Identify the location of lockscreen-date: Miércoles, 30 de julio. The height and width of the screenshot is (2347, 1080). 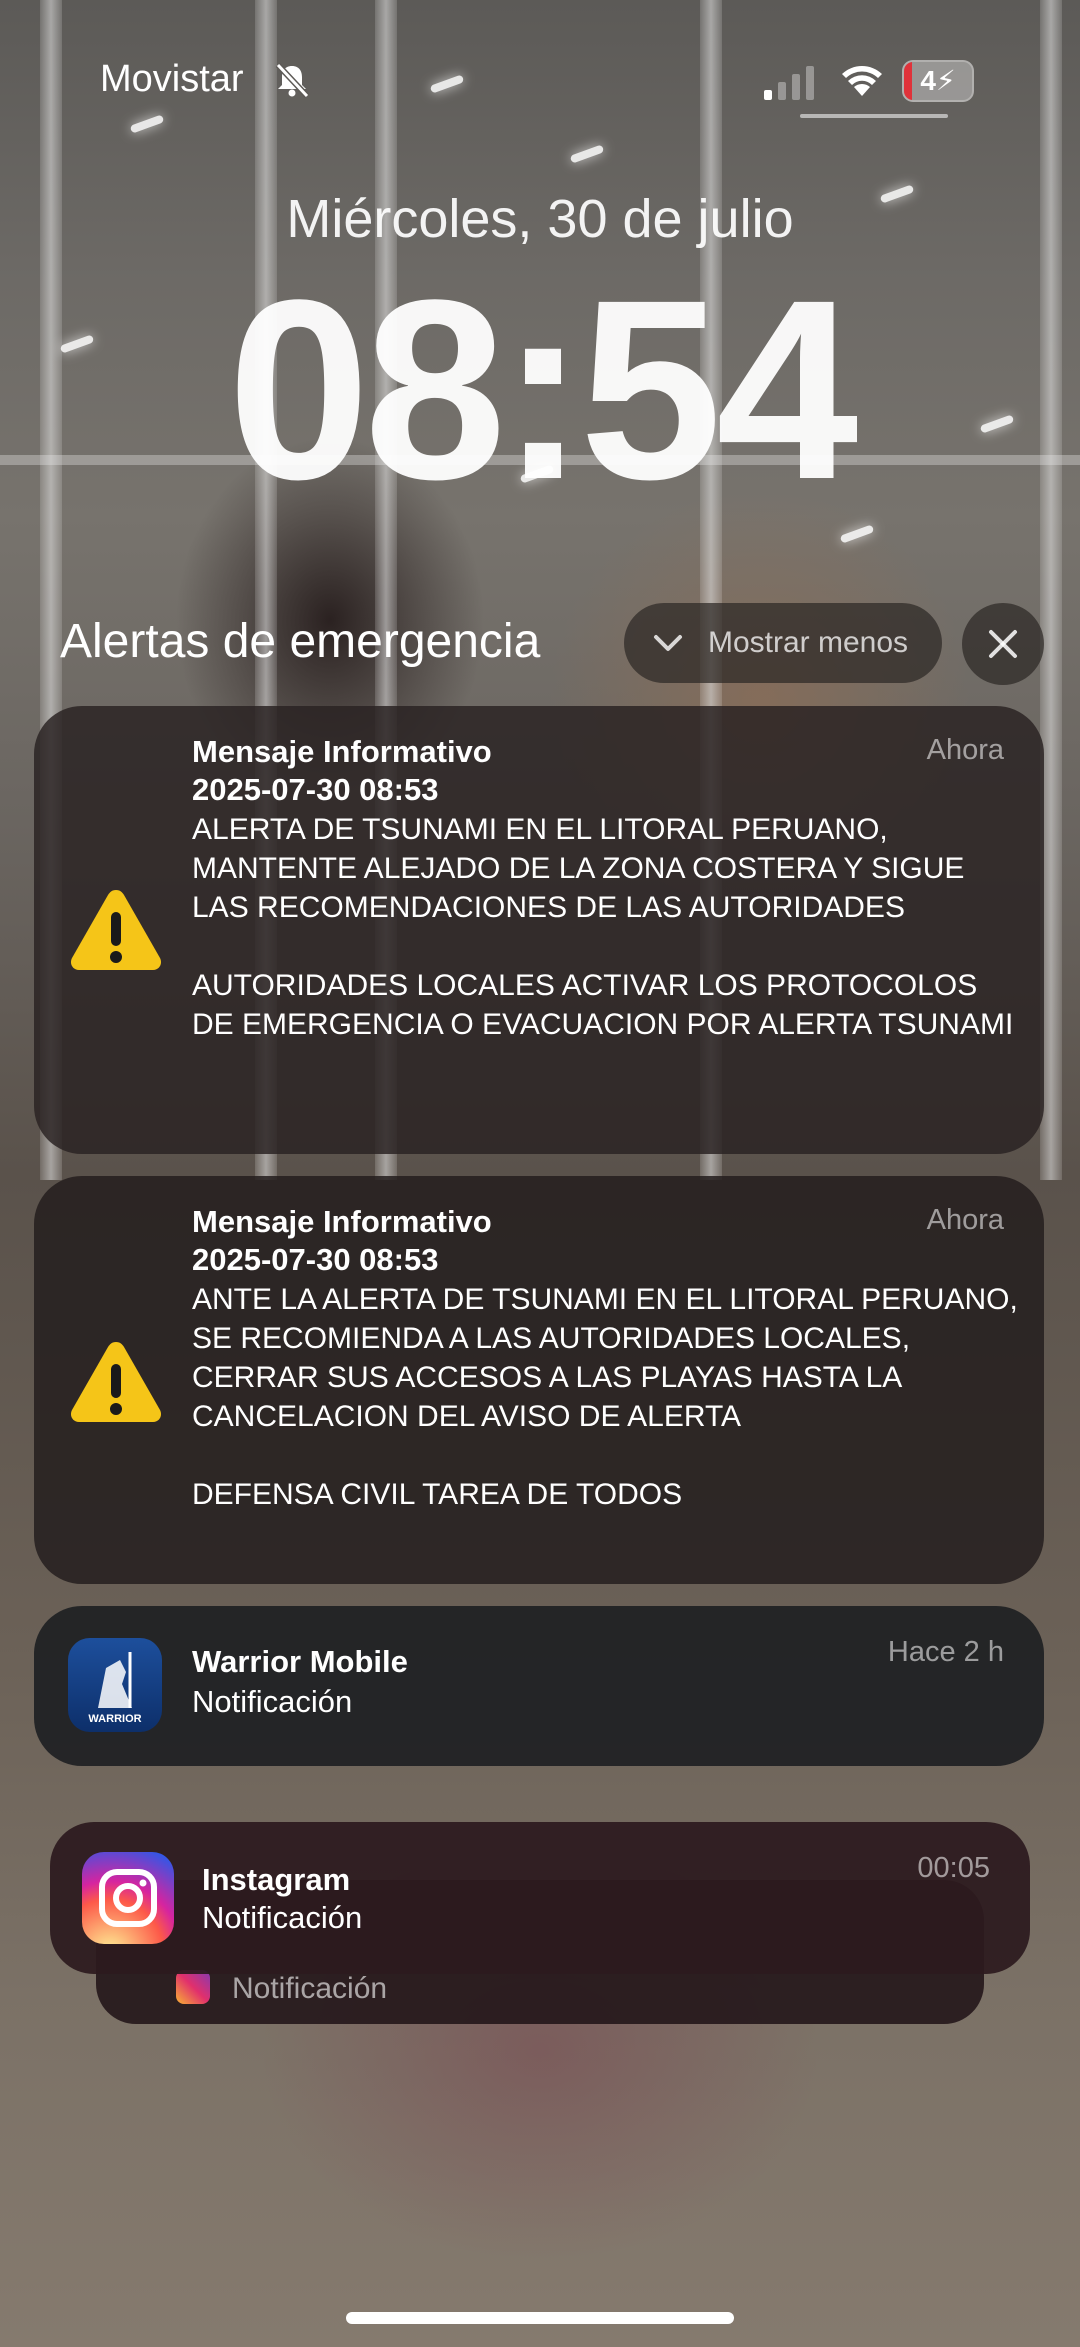
(540, 219).